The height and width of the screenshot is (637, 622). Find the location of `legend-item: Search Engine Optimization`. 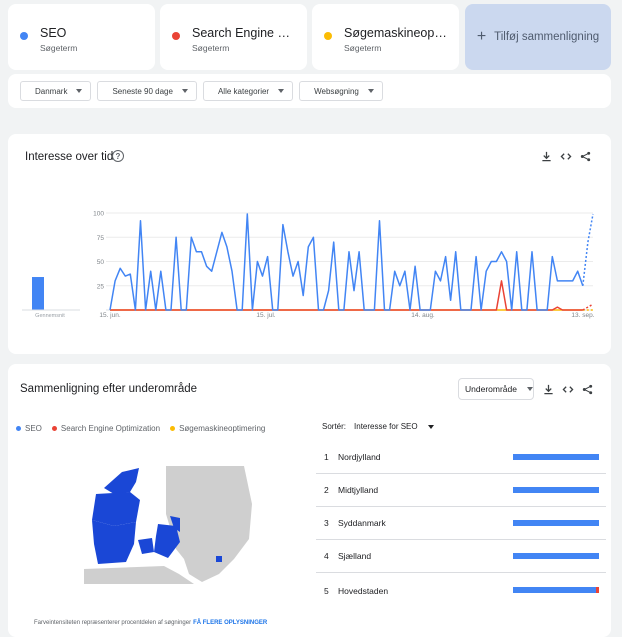

legend-item: Search Engine Optimization is located at coordinates (106, 428).